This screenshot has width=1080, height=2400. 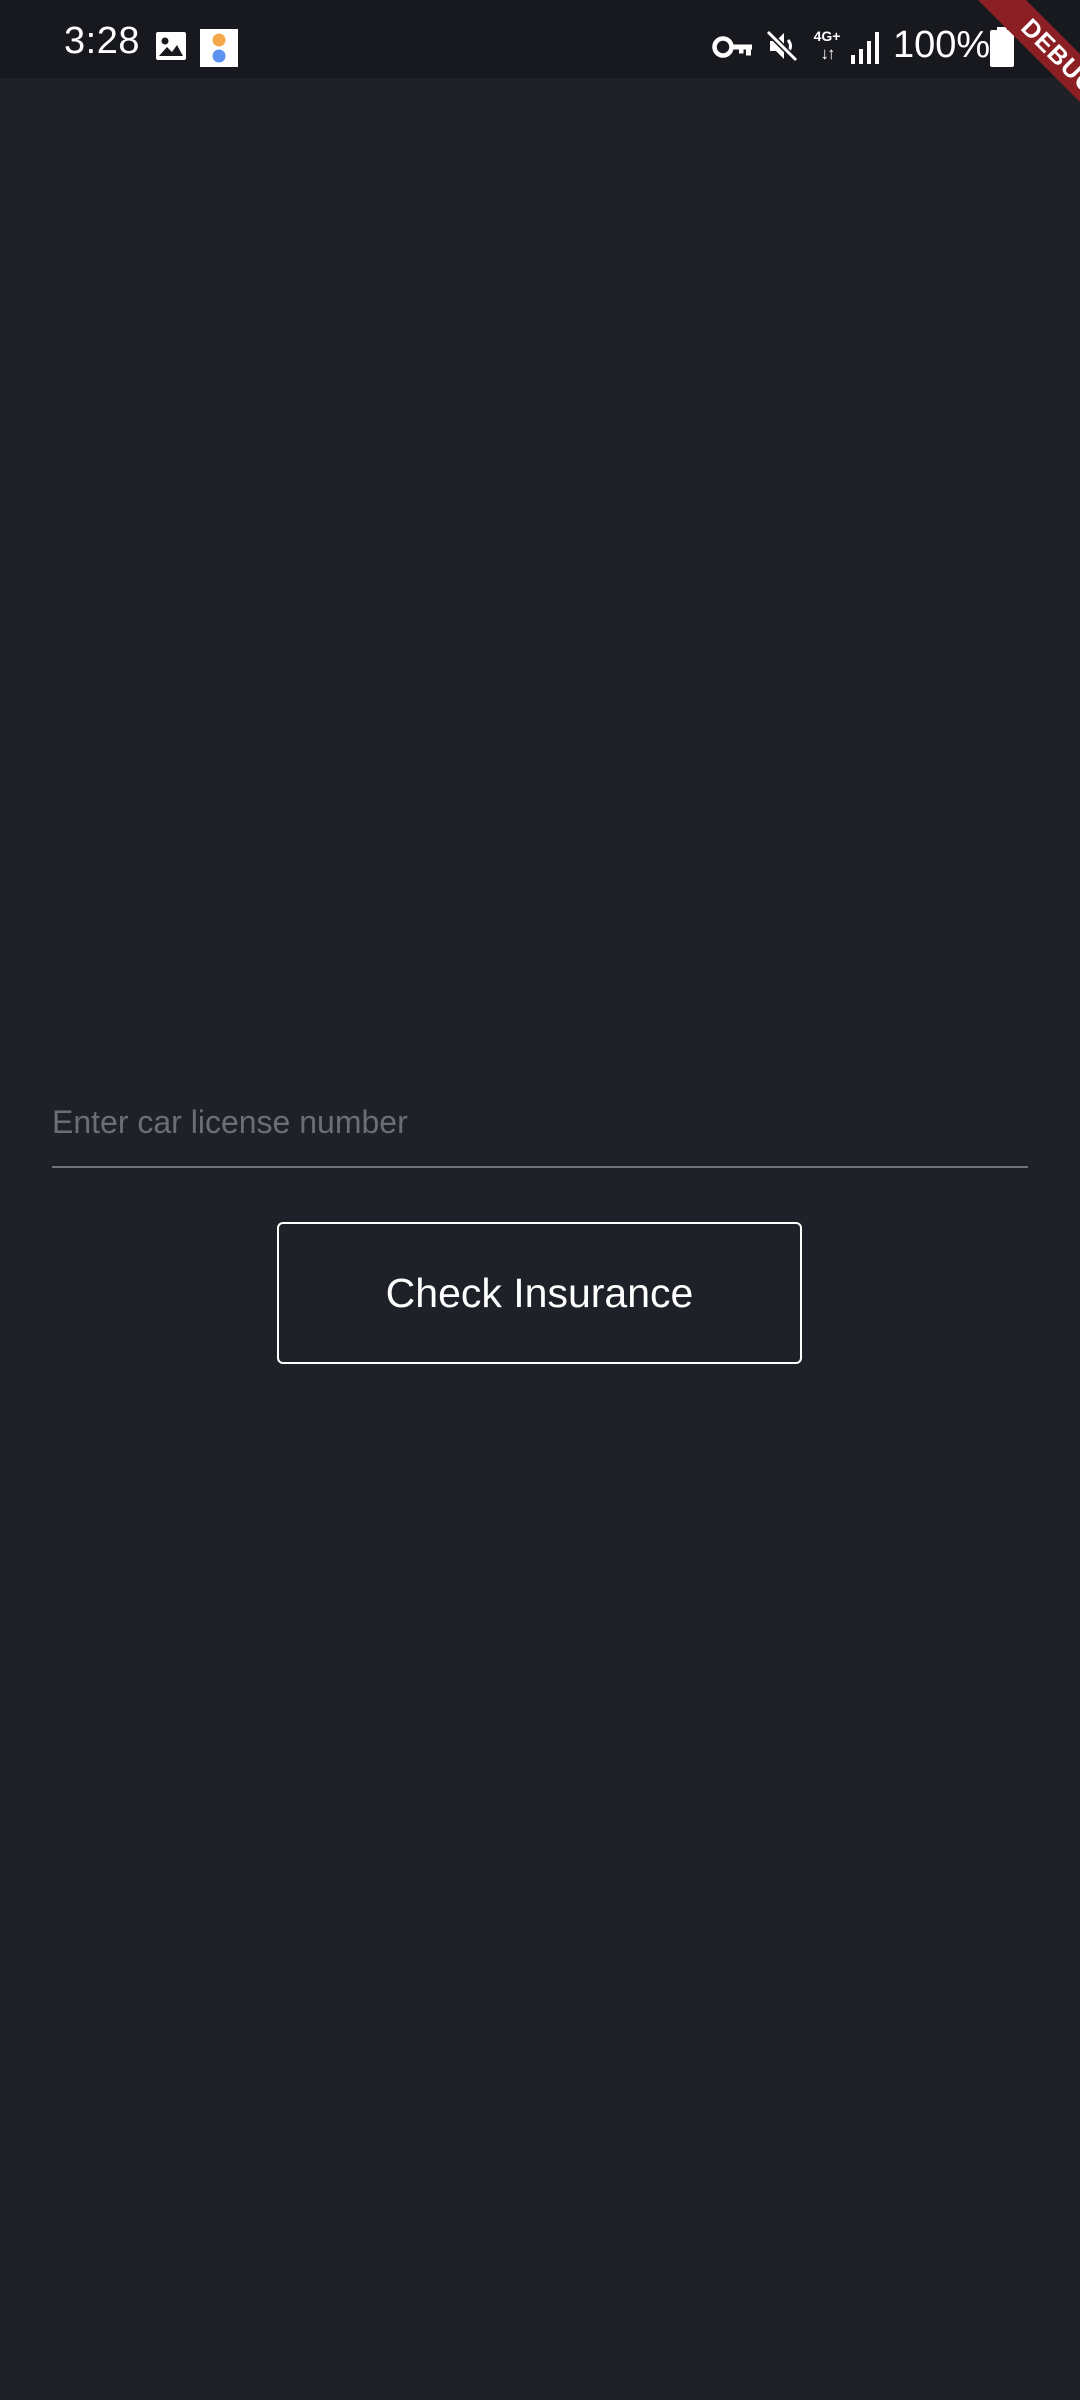 I want to click on status-time: 3:28, so click(x=102, y=41).